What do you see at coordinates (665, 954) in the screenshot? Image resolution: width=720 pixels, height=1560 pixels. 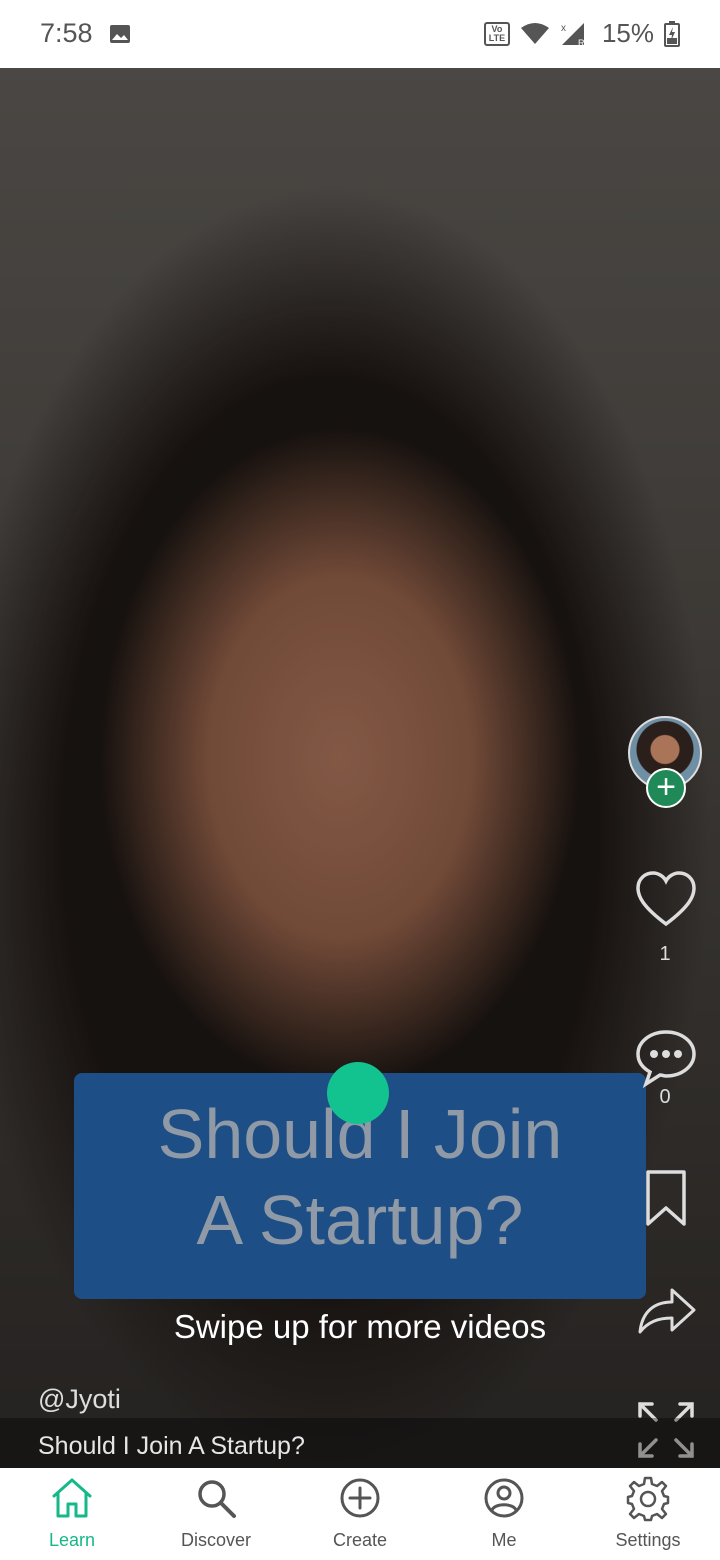 I see `like-count: 1` at bounding box center [665, 954].